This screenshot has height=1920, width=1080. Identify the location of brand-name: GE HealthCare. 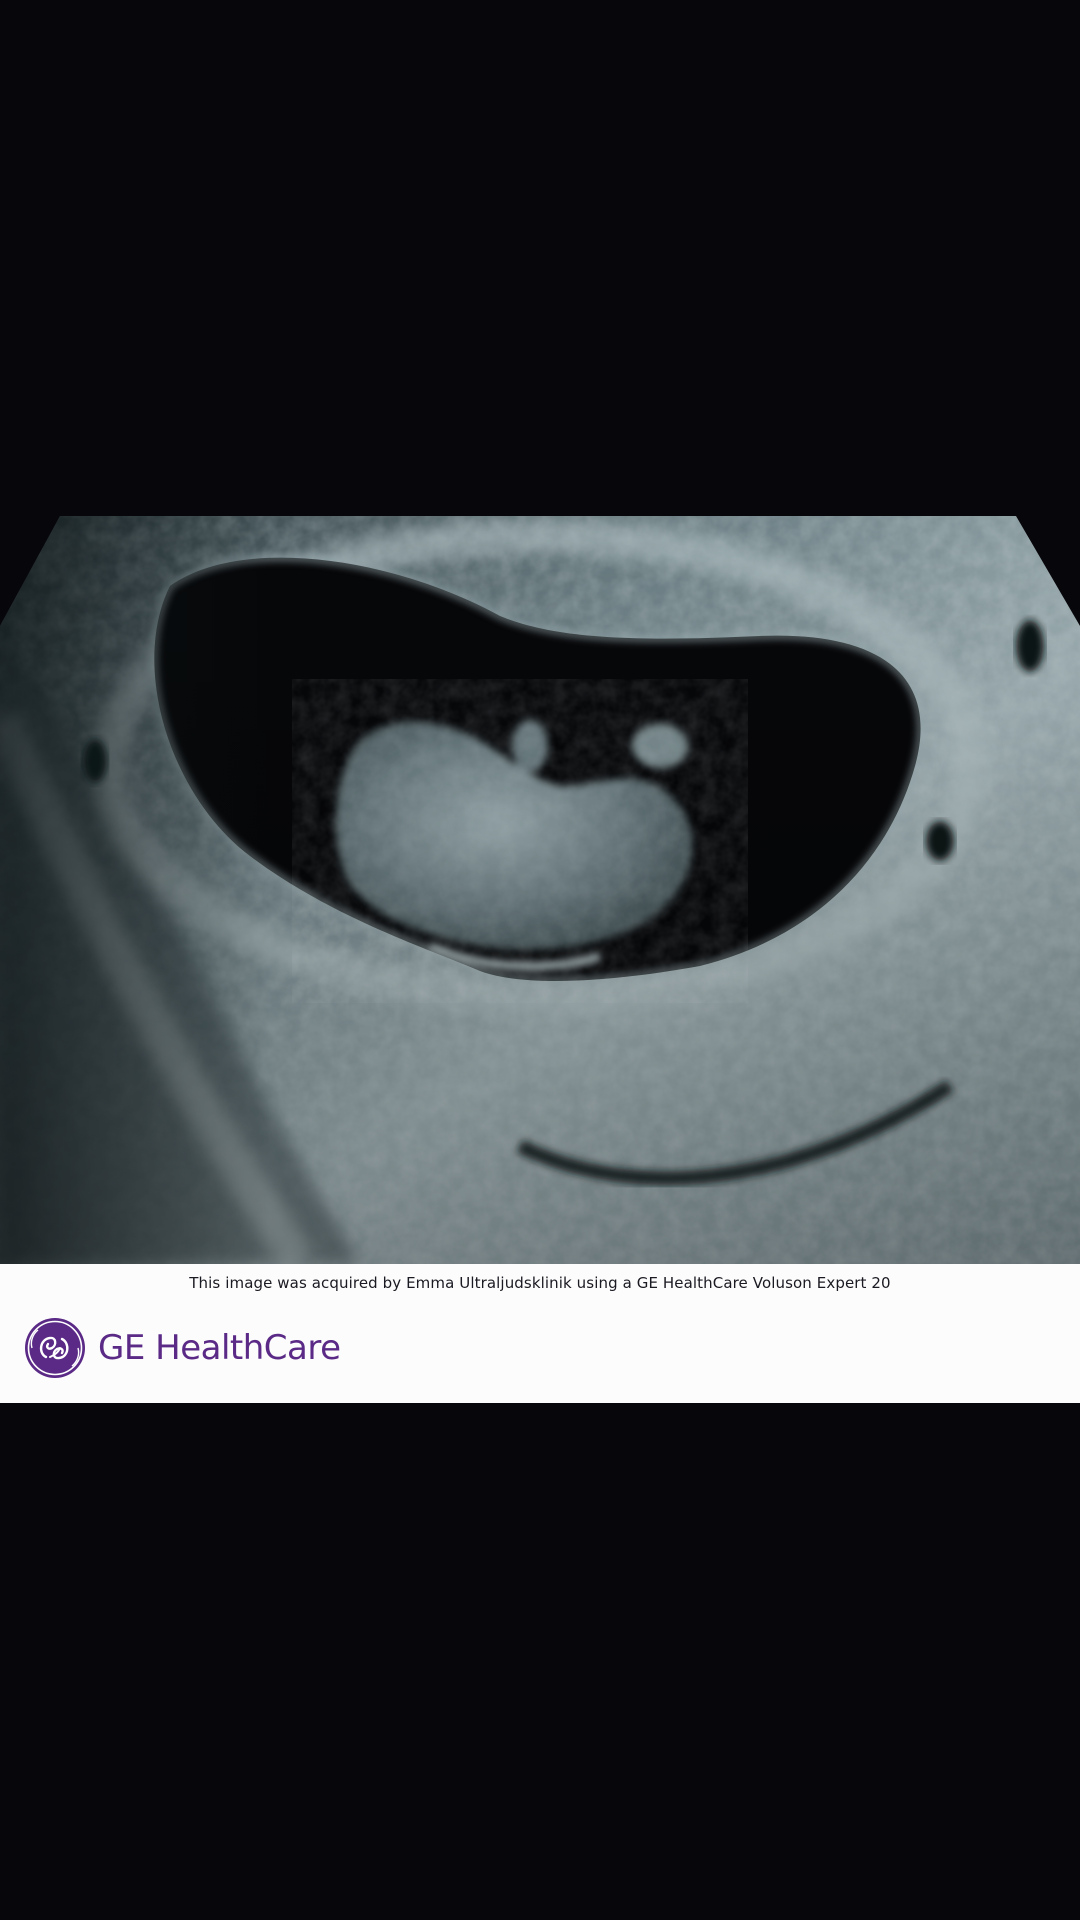
(219, 1348).